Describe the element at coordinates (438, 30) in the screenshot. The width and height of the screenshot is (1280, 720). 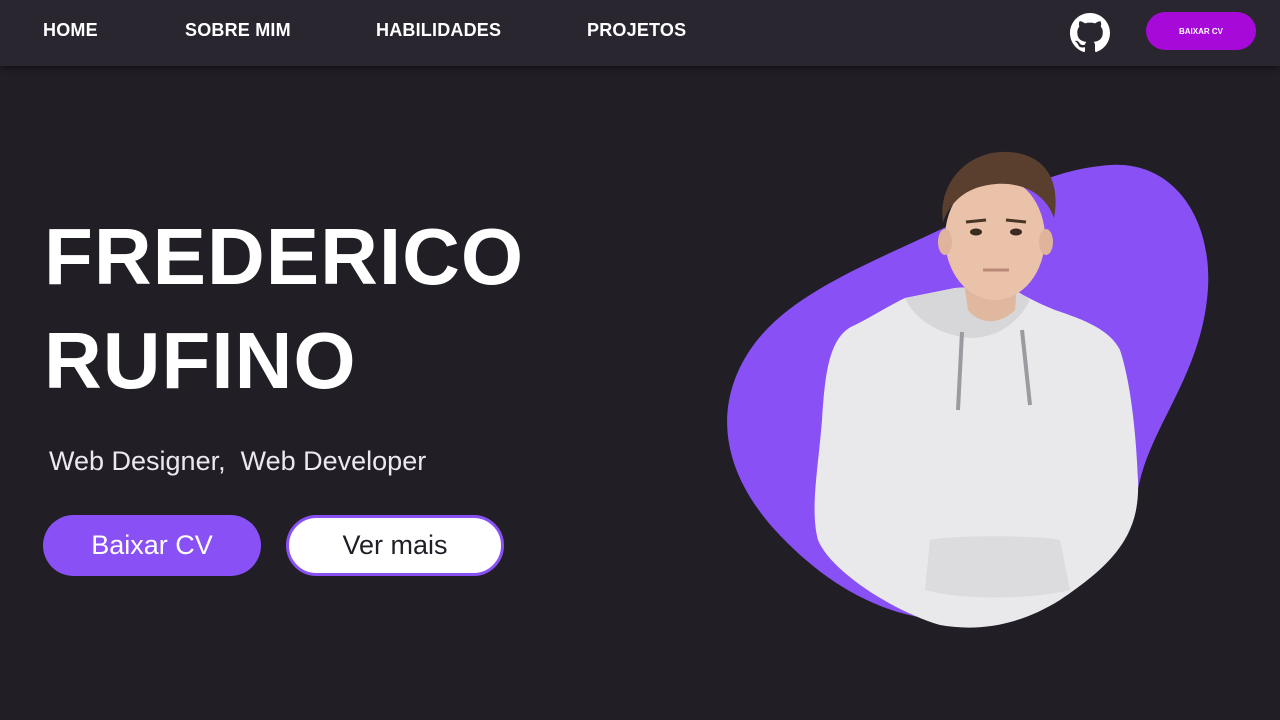
I see `nav-link-habilidades: HABILIDADES` at that location.